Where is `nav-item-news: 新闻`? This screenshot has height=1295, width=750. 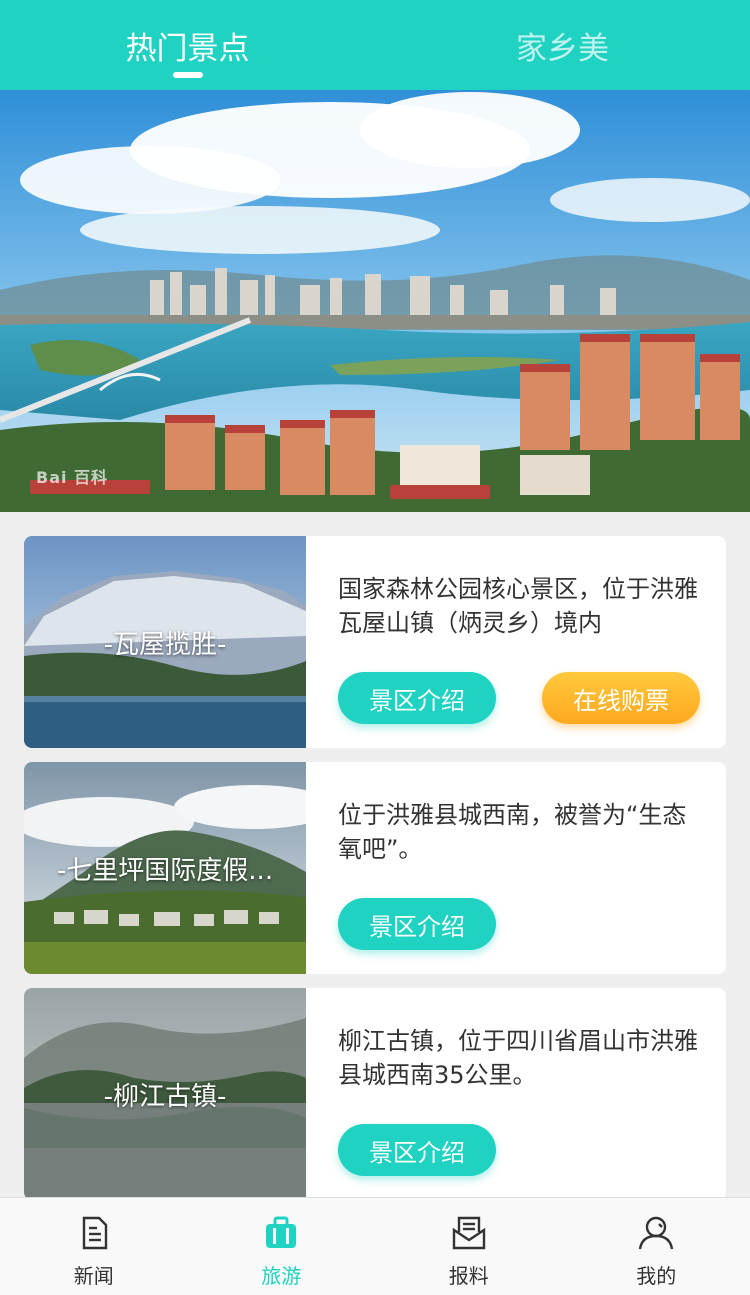
nav-item-news: 新闻 is located at coordinates (94, 1246).